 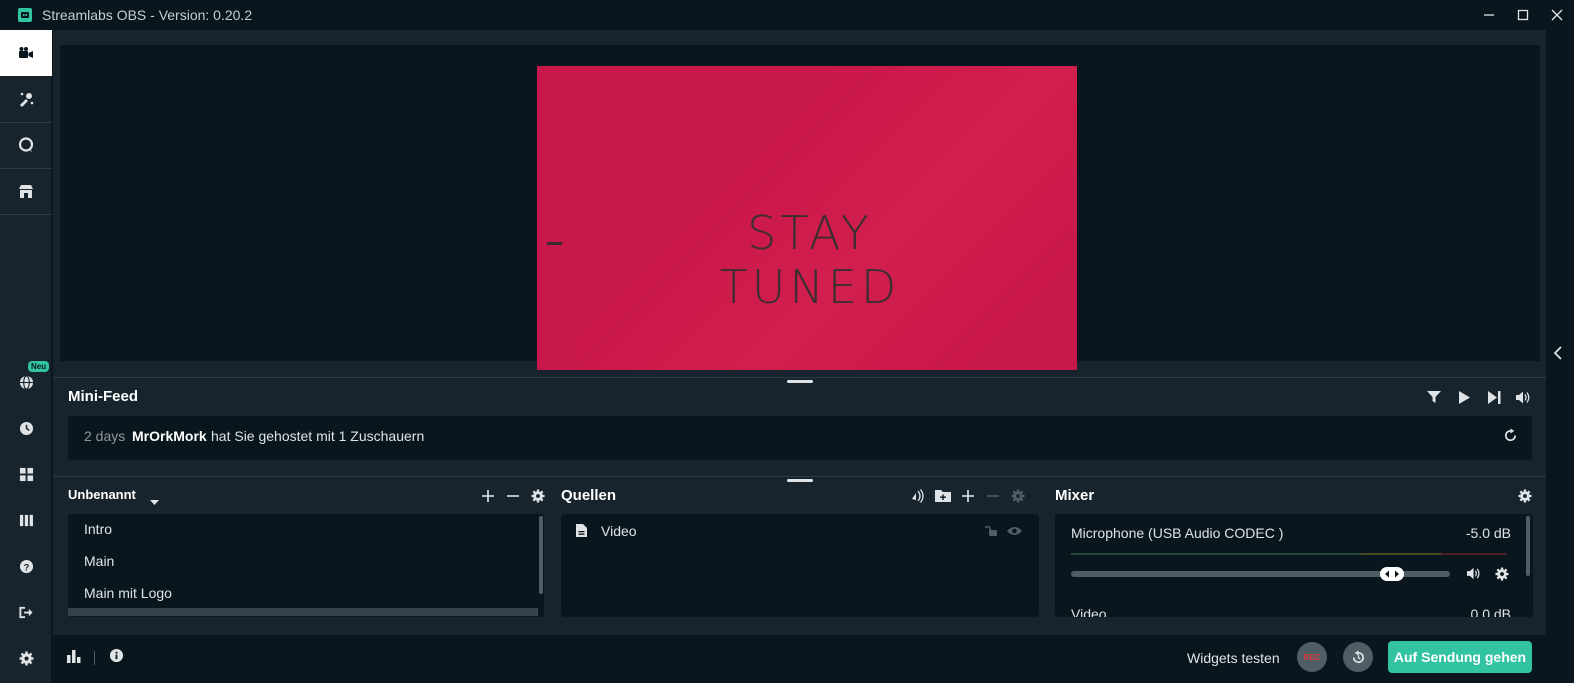 I want to click on nav-studio, so click(x=26, y=53).